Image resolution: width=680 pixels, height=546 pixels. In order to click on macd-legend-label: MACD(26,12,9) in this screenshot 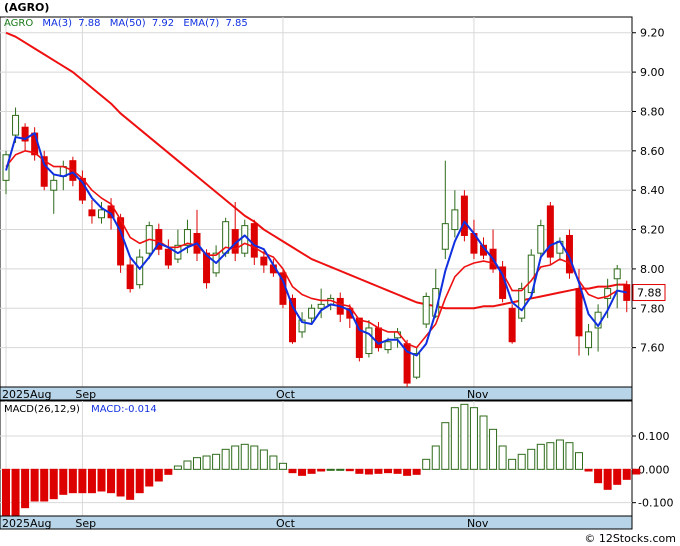, I will do `click(42, 409)`.